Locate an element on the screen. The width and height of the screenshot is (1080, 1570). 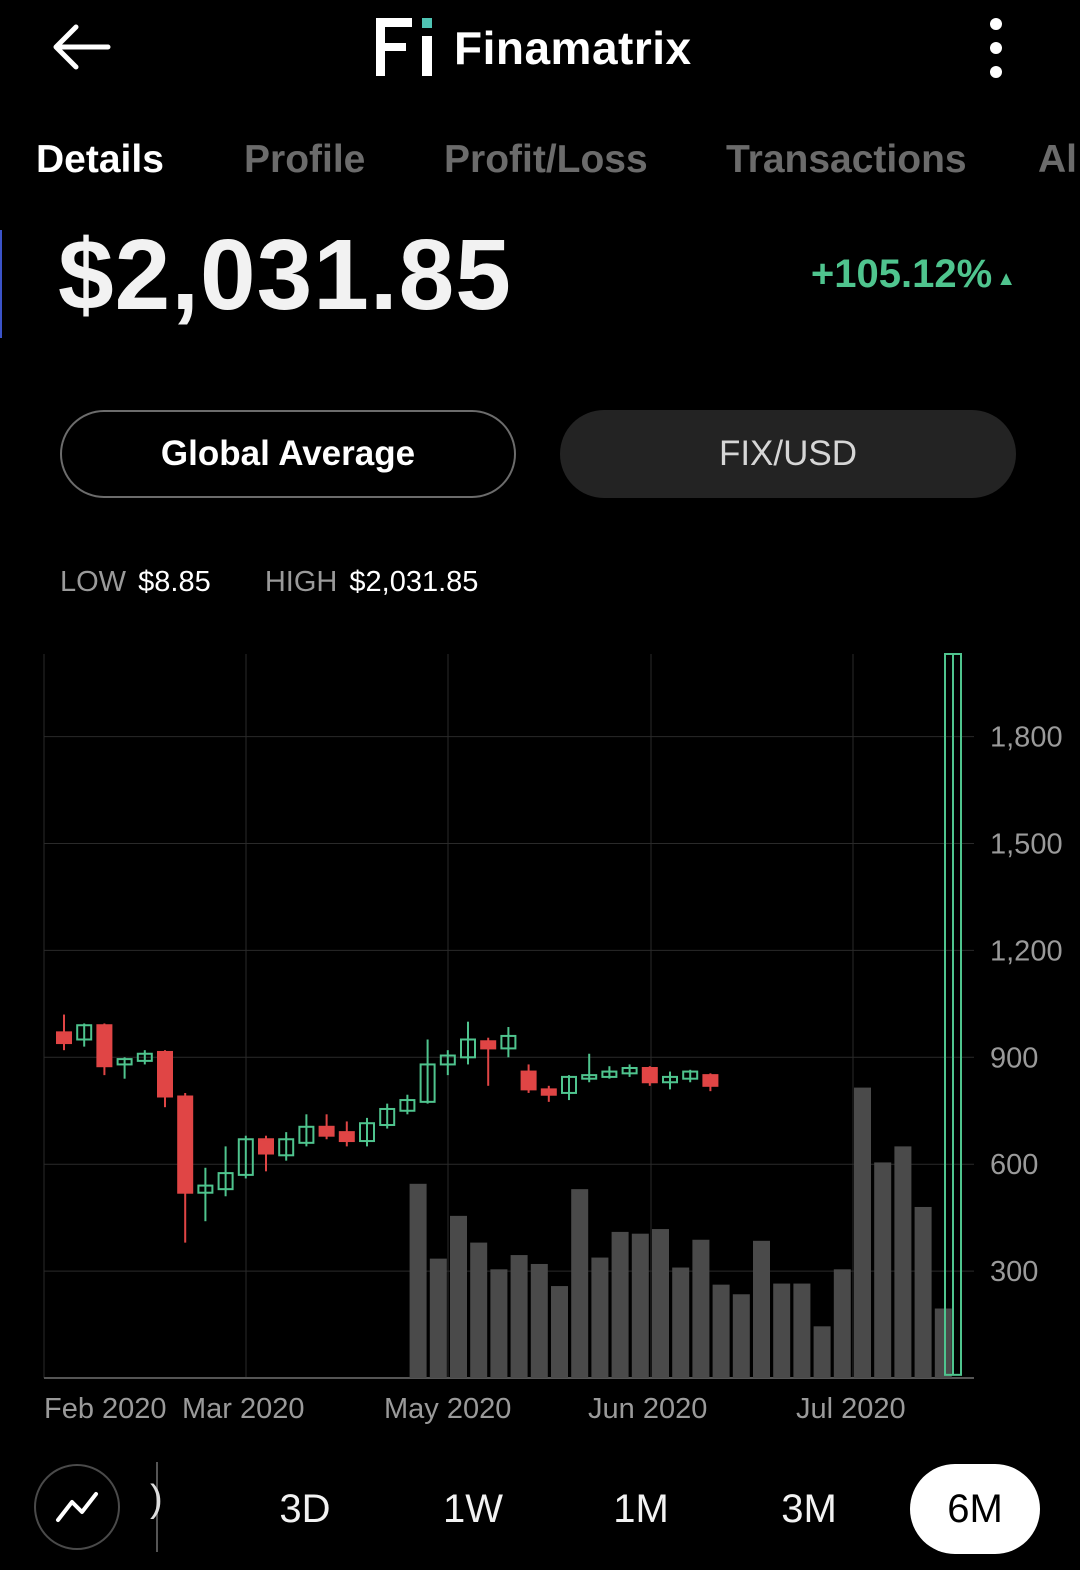
chart-type-toggle is located at coordinates (77, 1507).